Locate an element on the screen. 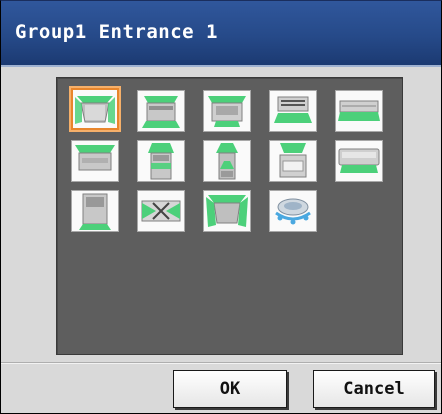 The image size is (442, 414). floor-console-icon is located at coordinates (293, 160).